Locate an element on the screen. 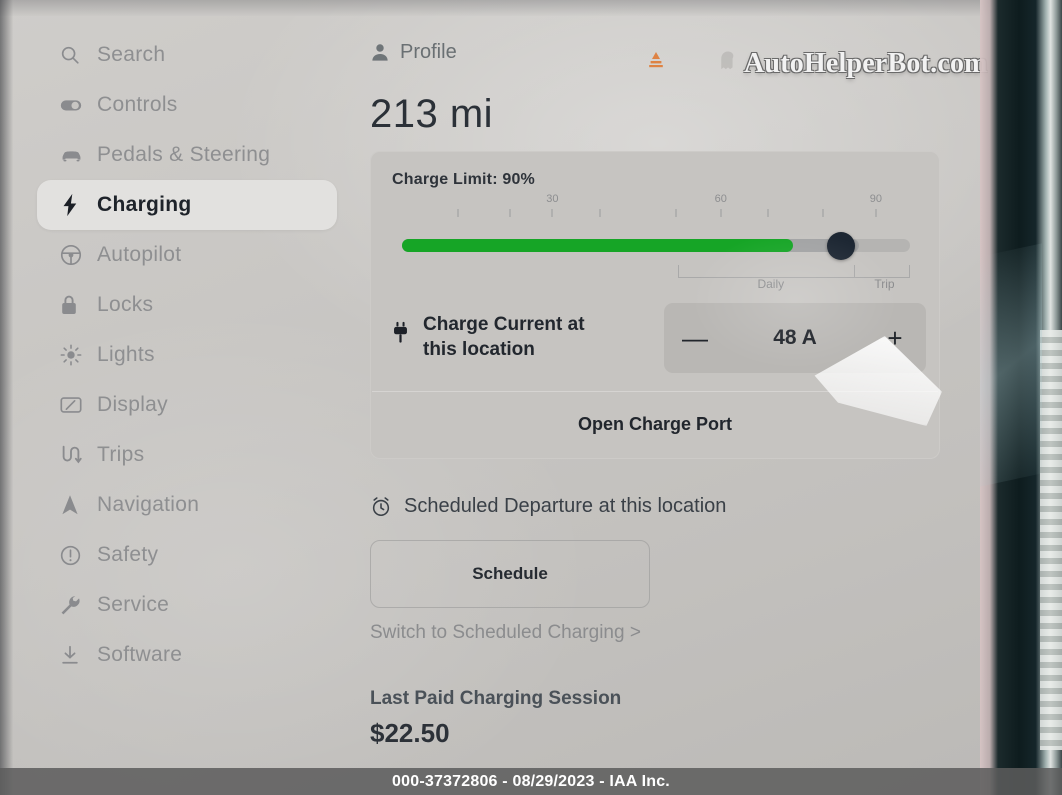  charge-current-value: 48 A is located at coordinates (795, 337).